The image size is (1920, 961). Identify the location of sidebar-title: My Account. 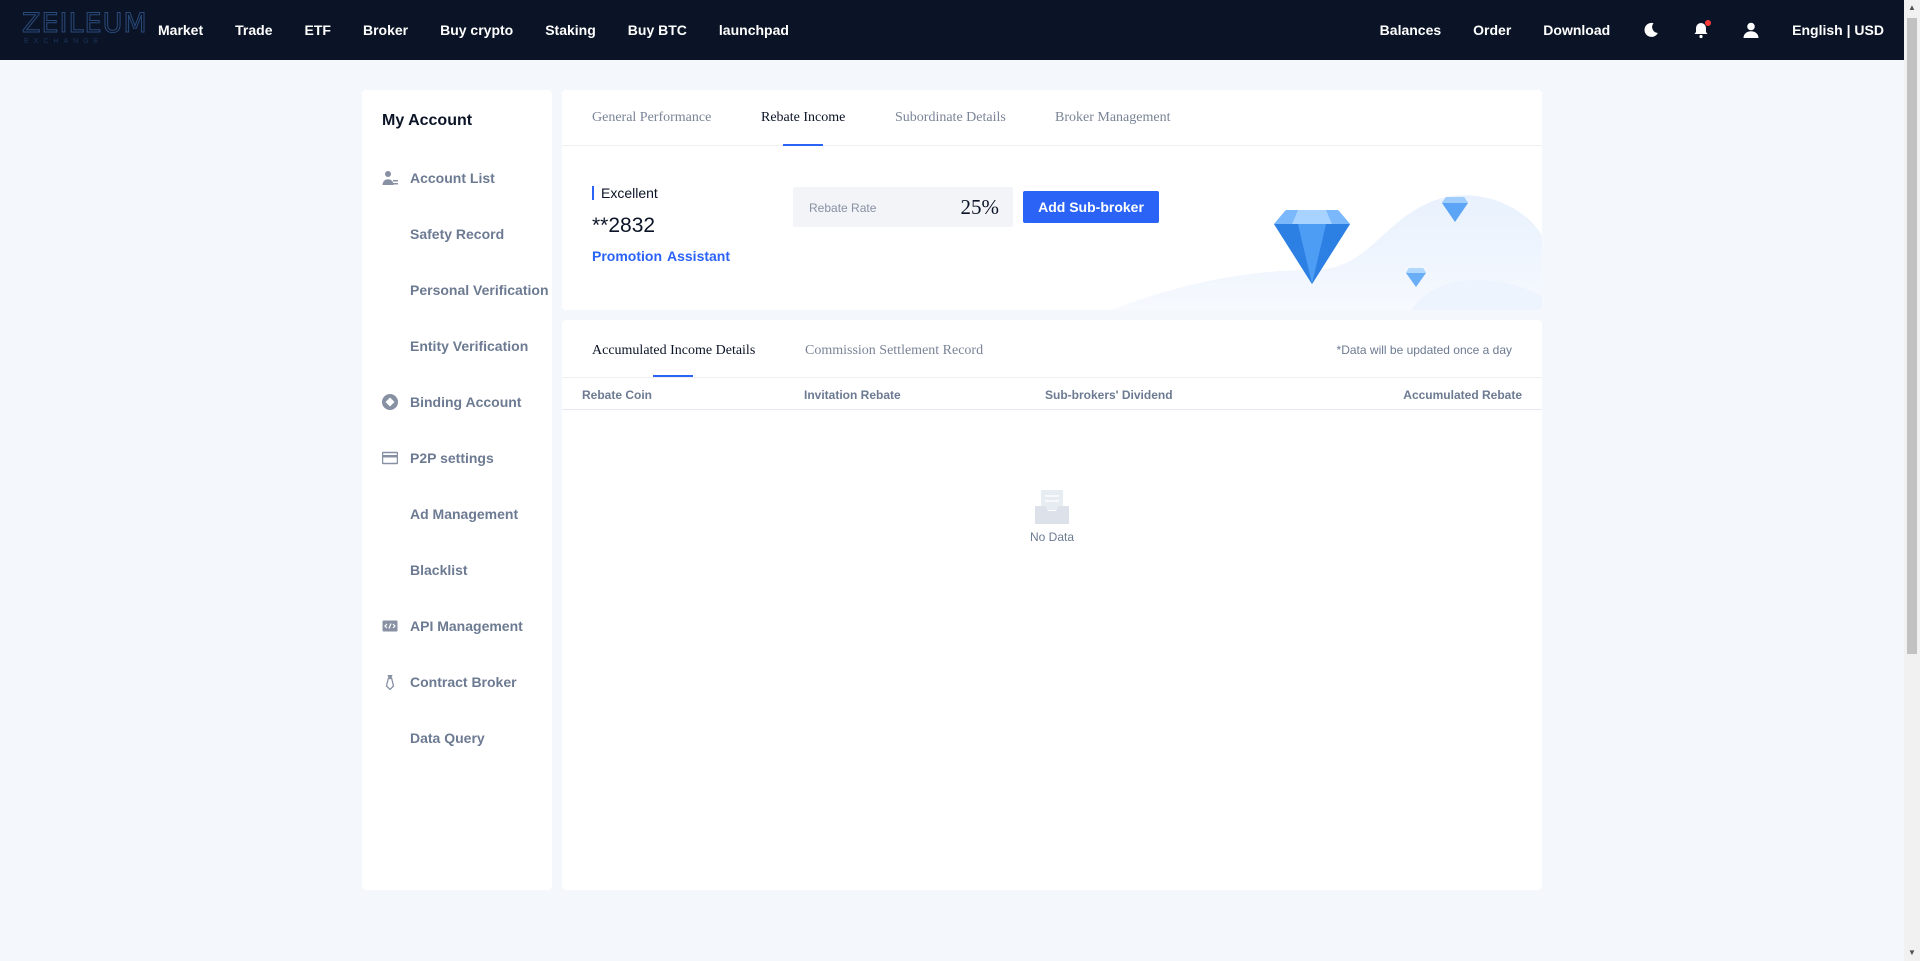
(427, 120).